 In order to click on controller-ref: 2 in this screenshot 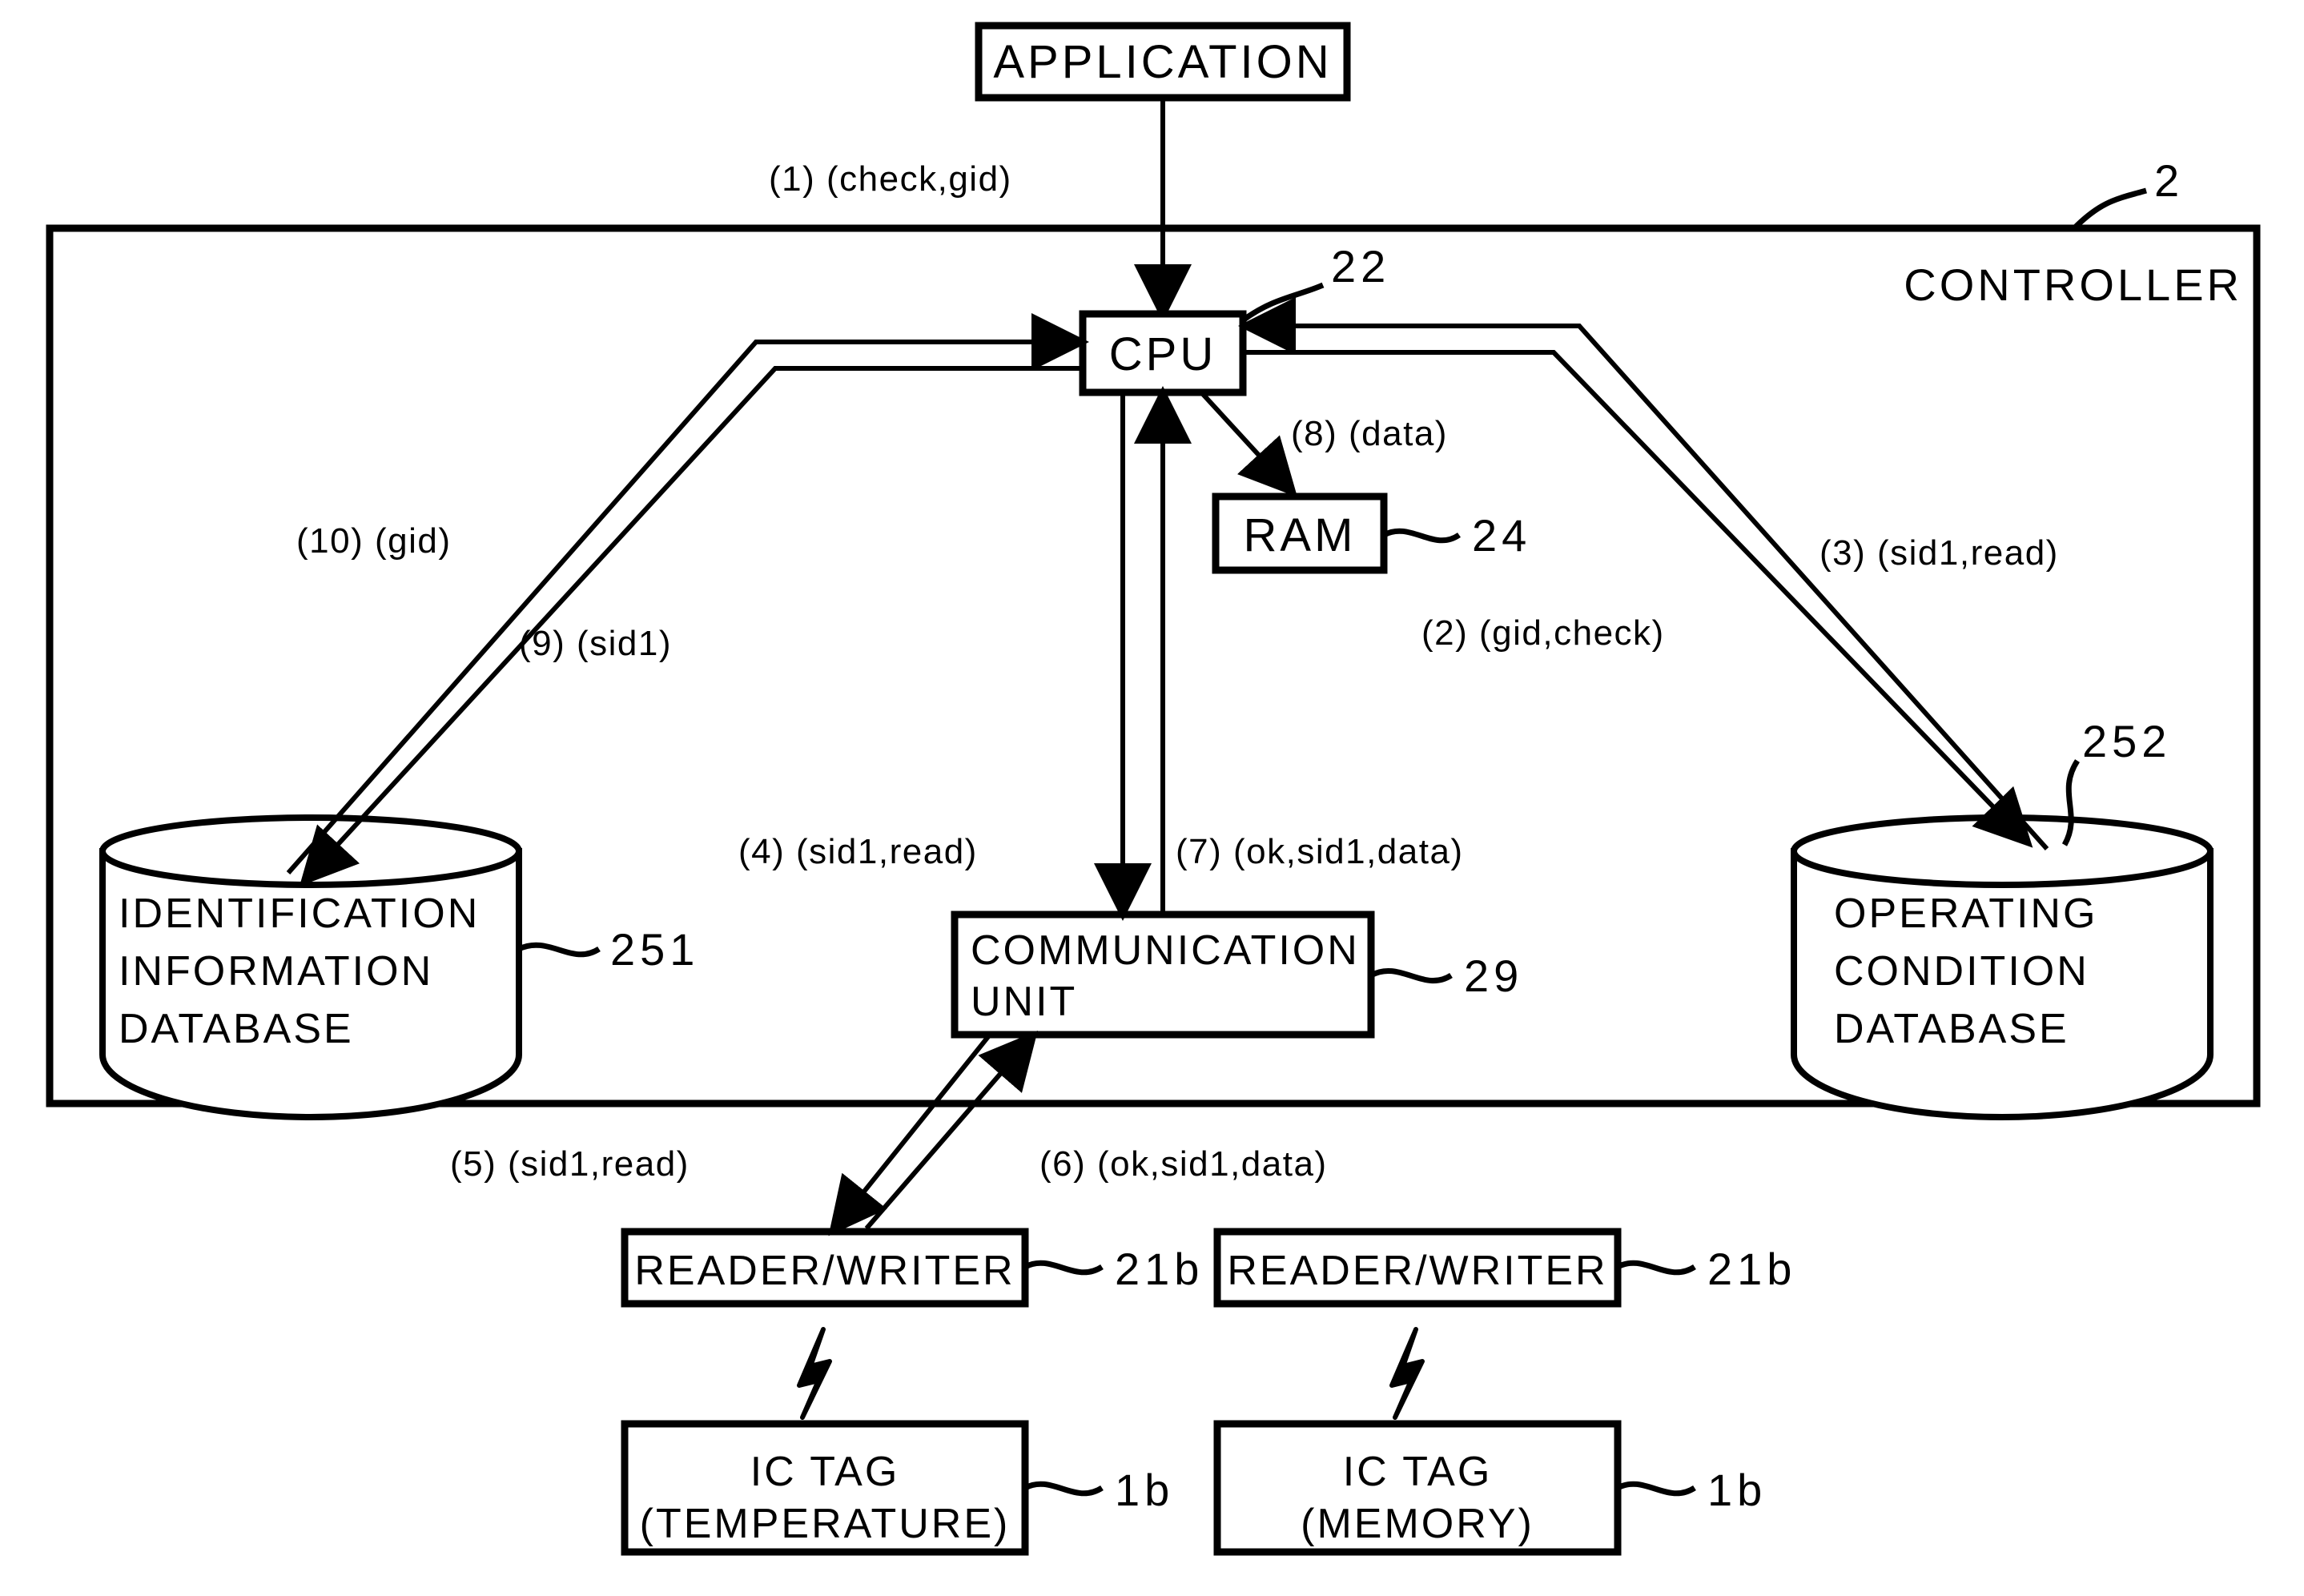, I will do `click(2169, 180)`.